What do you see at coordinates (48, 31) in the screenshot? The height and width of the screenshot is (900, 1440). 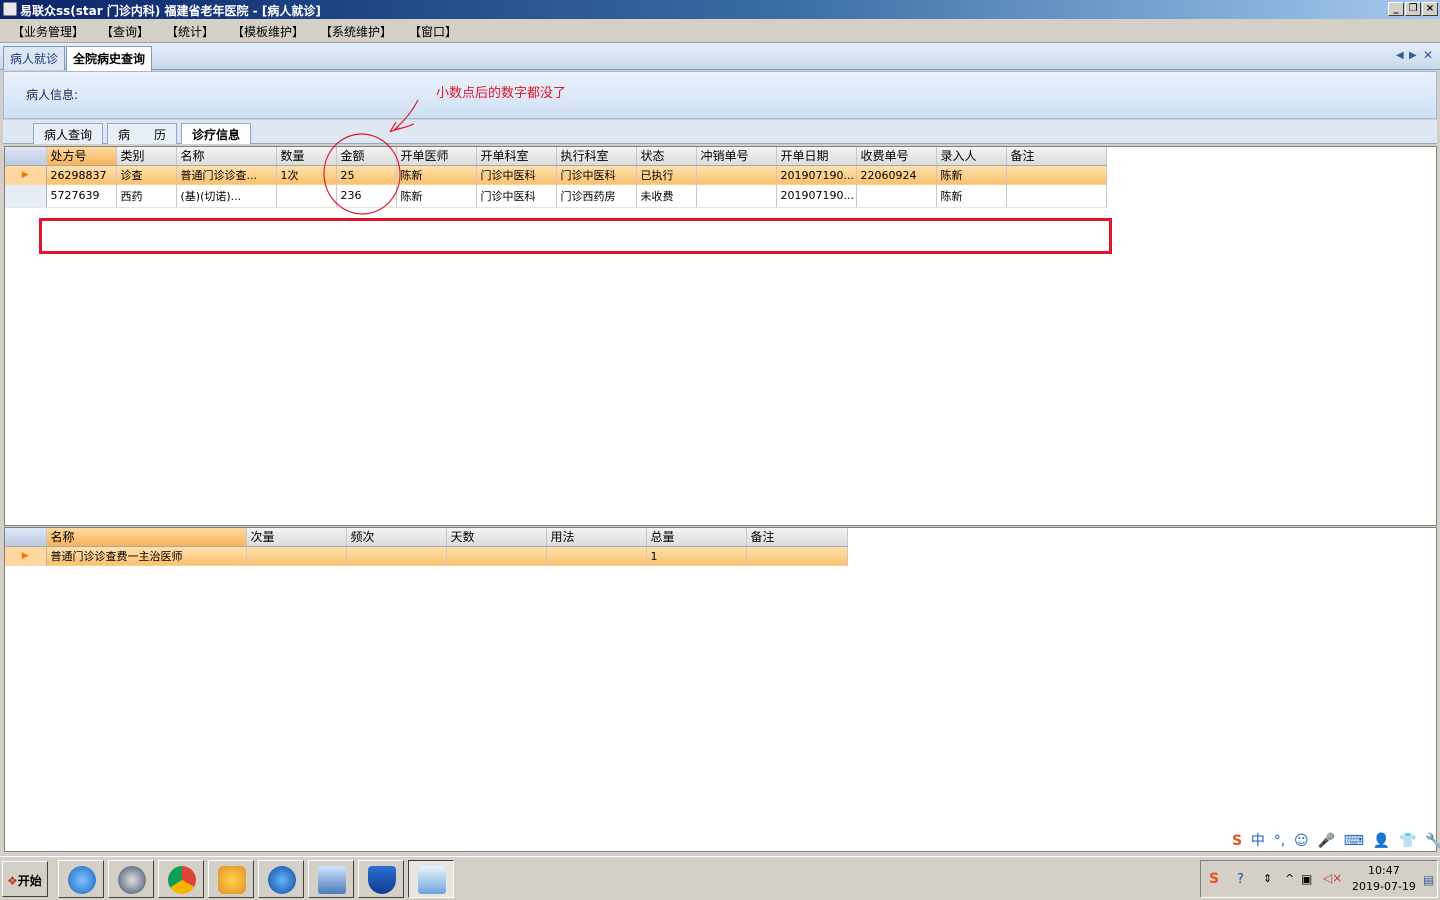 I see `menu-business: 【业务管理】` at bounding box center [48, 31].